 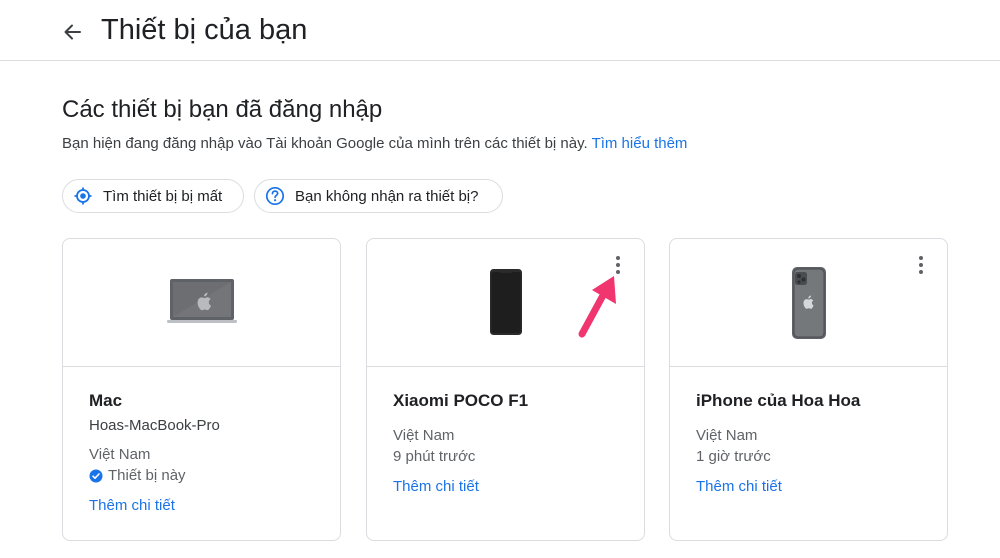 I want to click on device-name: Xiaomi POCO F1, so click(x=461, y=400).